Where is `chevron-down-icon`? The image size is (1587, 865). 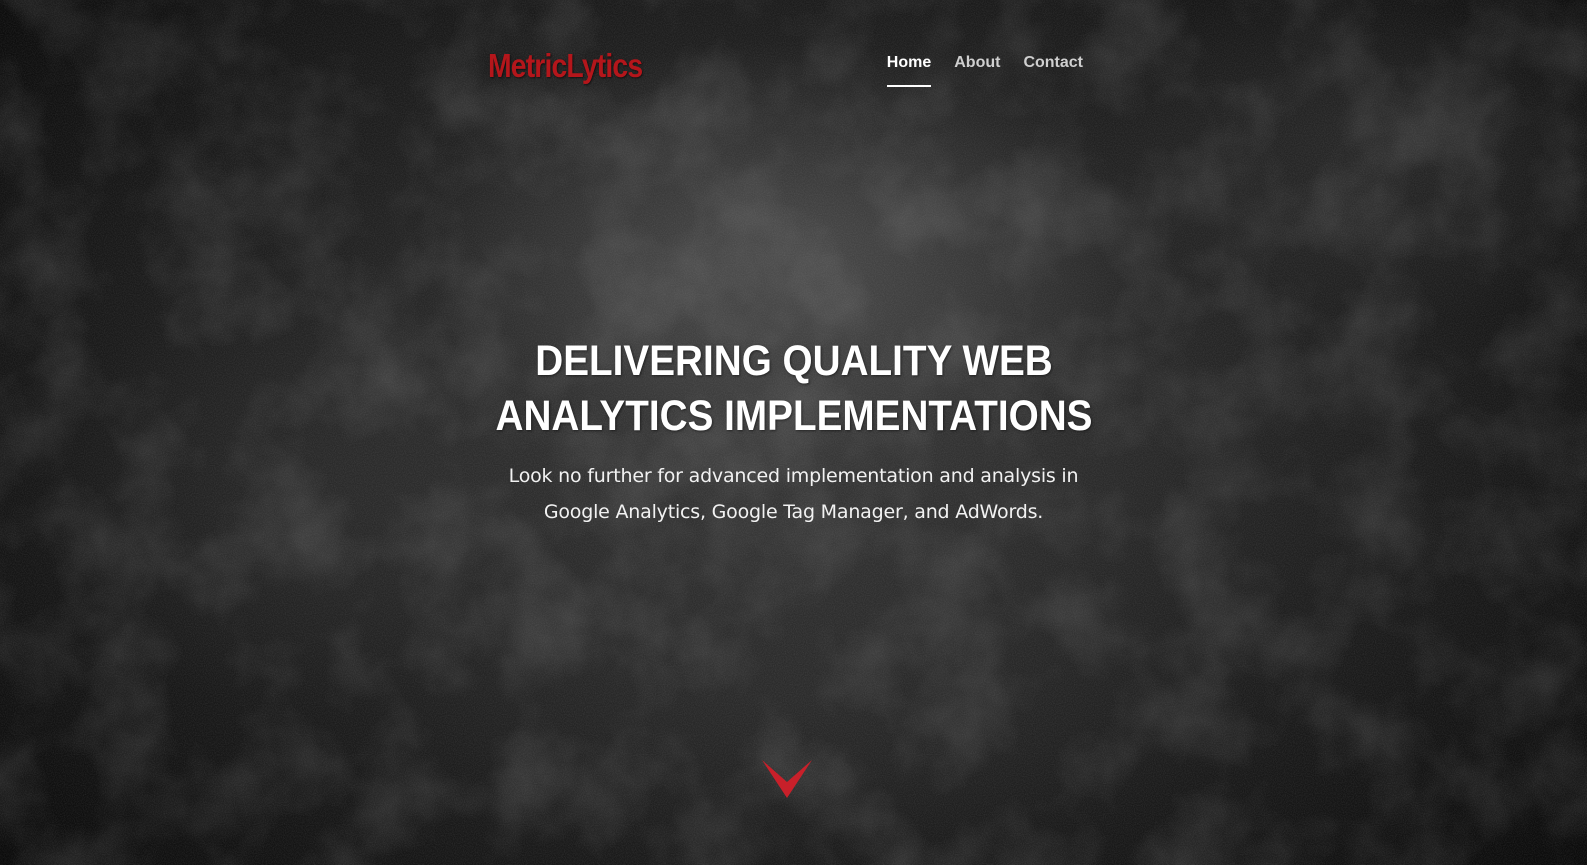
chevron-down-icon is located at coordinates (787, 779).